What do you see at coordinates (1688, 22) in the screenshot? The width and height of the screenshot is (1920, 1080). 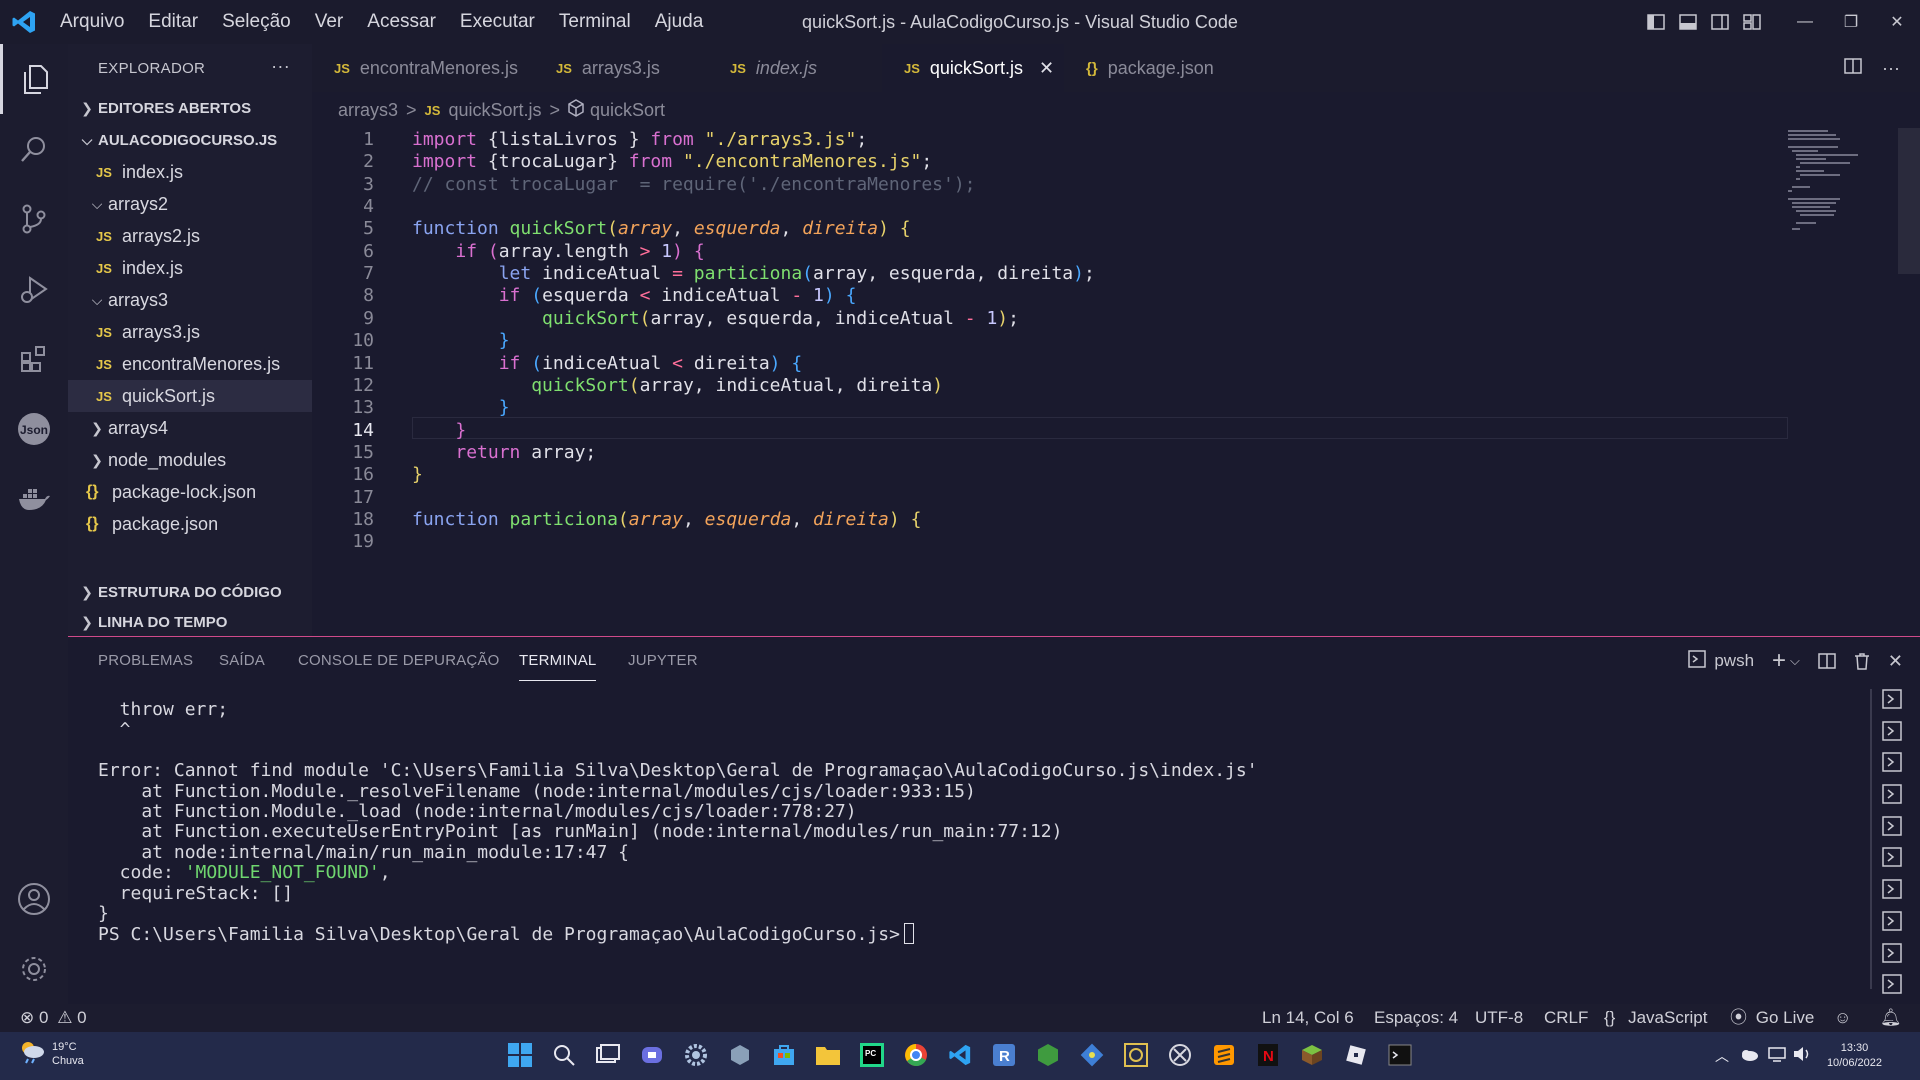 I see `toggle-panel-icon` at bounding box center [1688, 22].